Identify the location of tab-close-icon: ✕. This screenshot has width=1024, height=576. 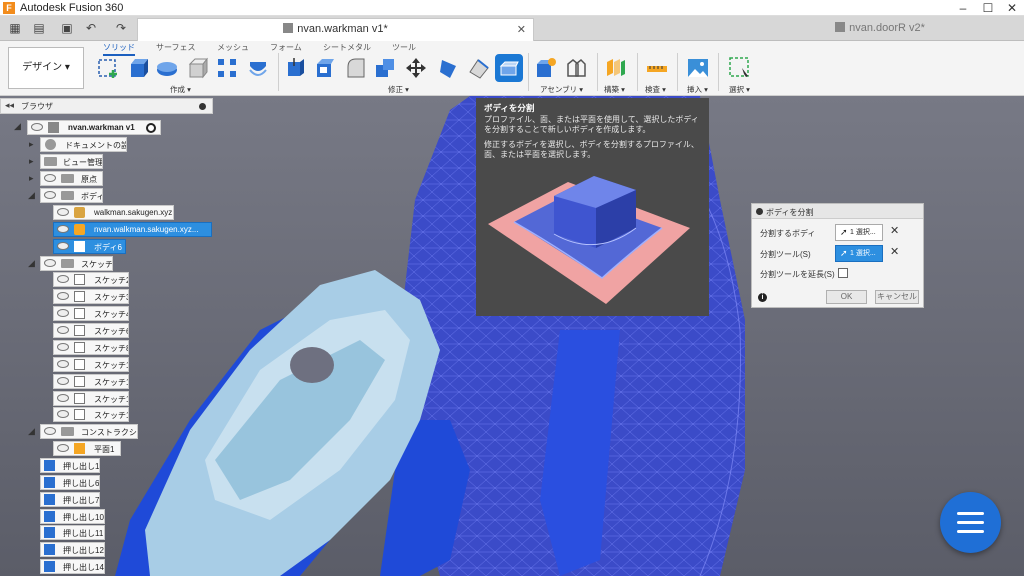
(521, 29).